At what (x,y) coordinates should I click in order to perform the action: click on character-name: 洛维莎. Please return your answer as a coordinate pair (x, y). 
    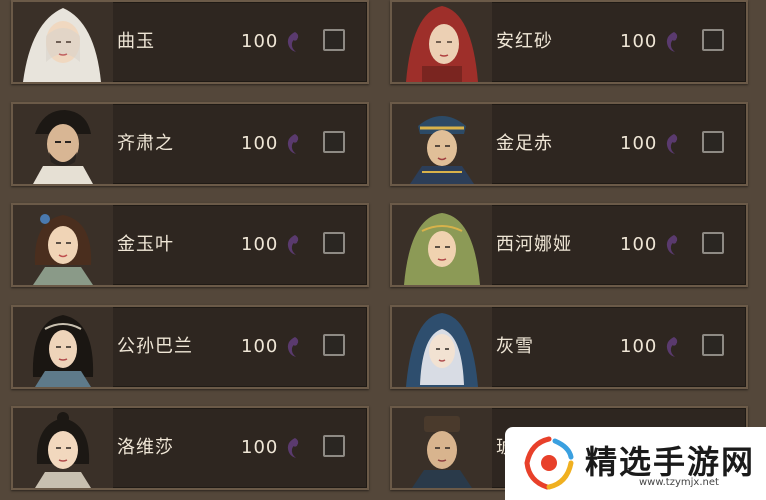
    Looking at the image, I should click on (145, 447).